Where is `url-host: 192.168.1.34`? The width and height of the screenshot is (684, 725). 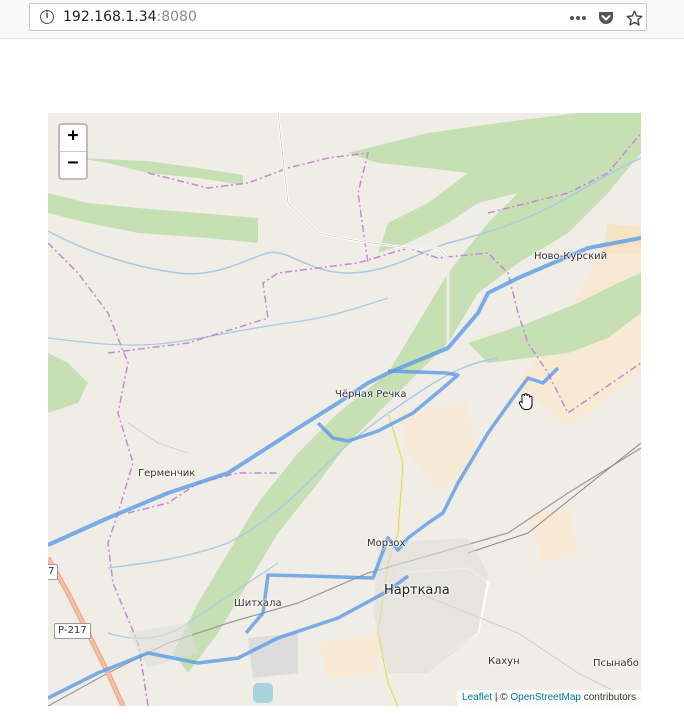 url-host: 192.168.1.34 is located at coordinates (110, 17).